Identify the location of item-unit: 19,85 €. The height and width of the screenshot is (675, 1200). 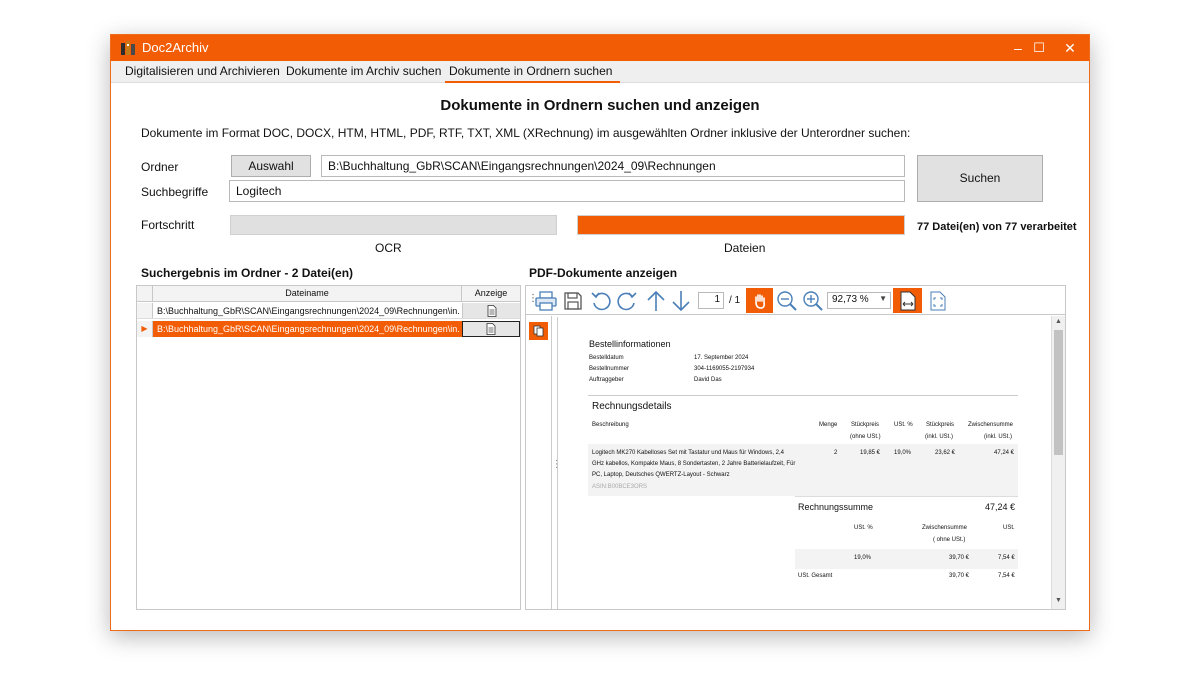
(870, 453).